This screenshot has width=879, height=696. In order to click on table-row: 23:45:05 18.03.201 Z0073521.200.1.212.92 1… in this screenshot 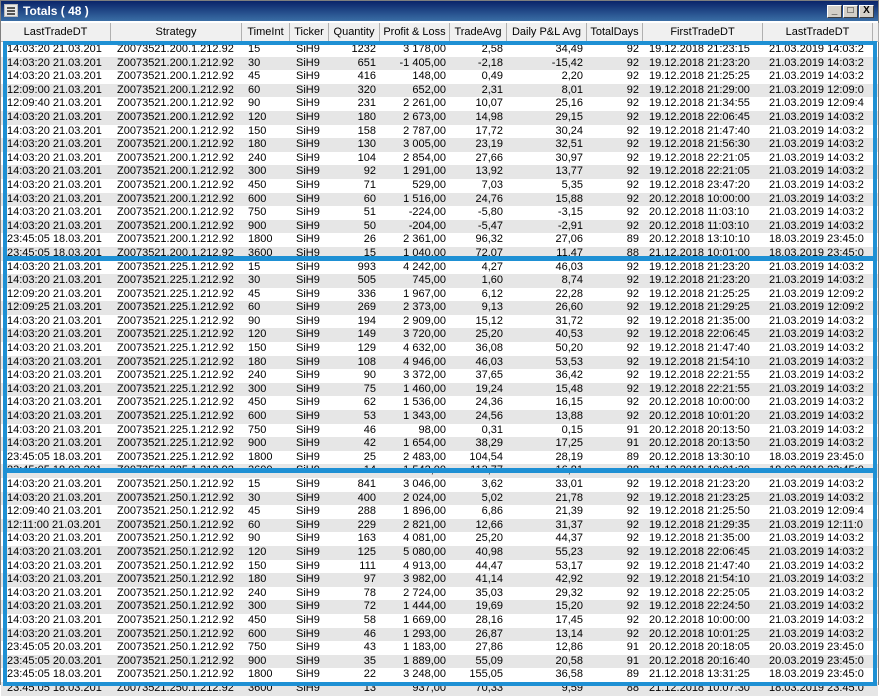, I will do `click(439, 240)`.